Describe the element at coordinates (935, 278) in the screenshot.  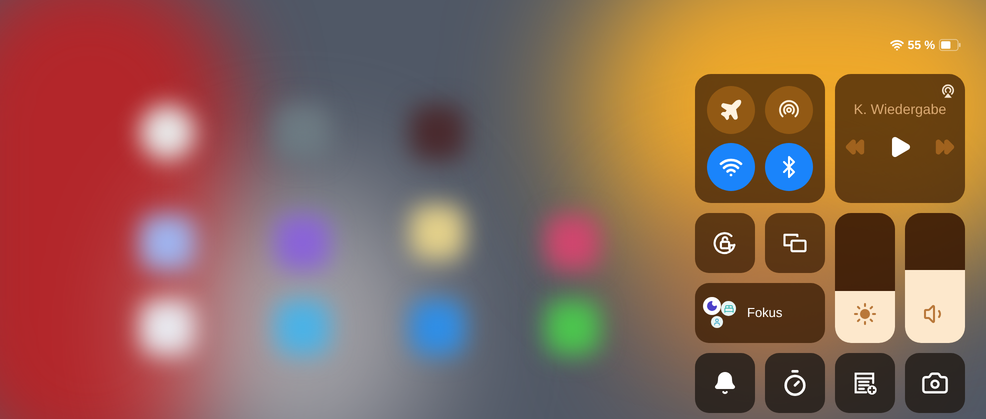
I see `volume-slider` at that location.